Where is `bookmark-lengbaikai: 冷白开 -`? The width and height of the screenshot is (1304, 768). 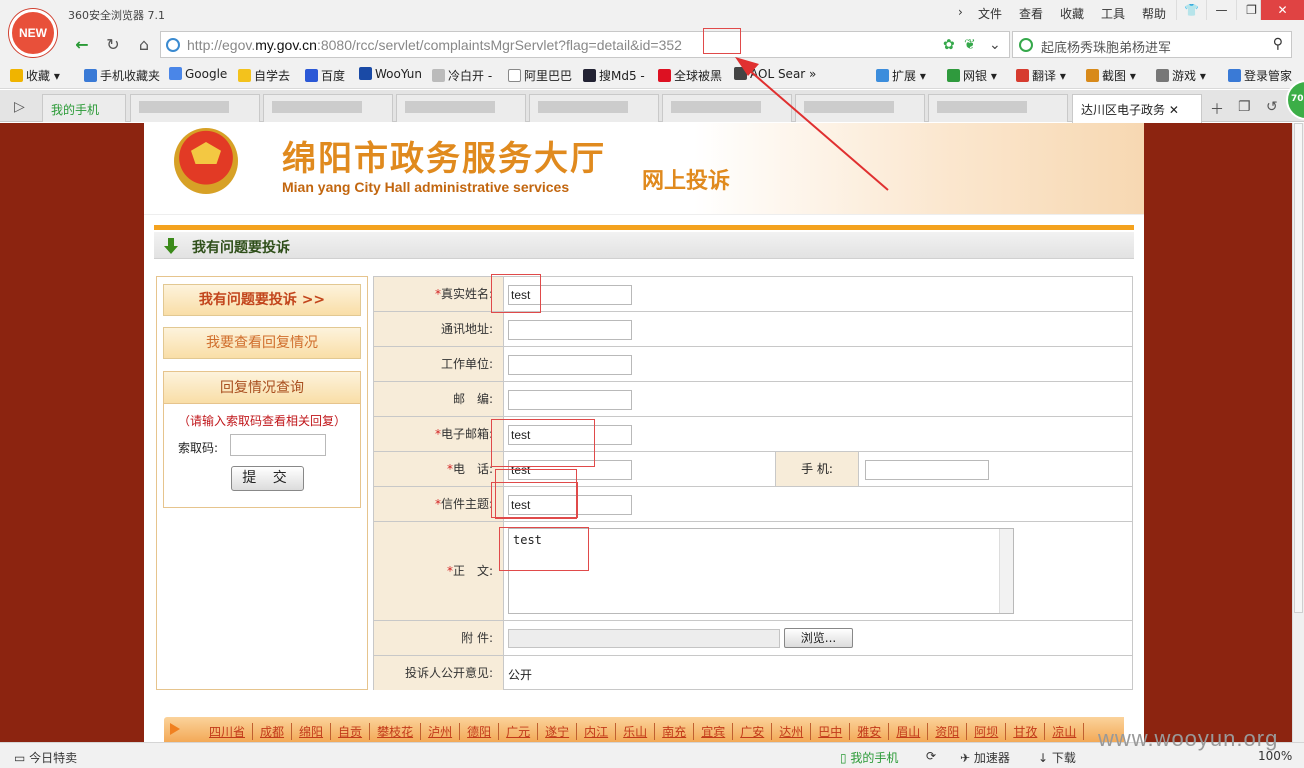
bookmark-lengbaikai: 冷白开 - is located at coordinates (462, 75).